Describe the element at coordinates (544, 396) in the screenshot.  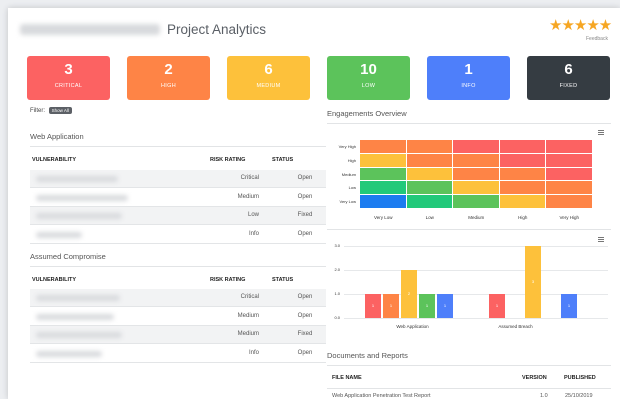
I see `document-version: 1.0` at that location.